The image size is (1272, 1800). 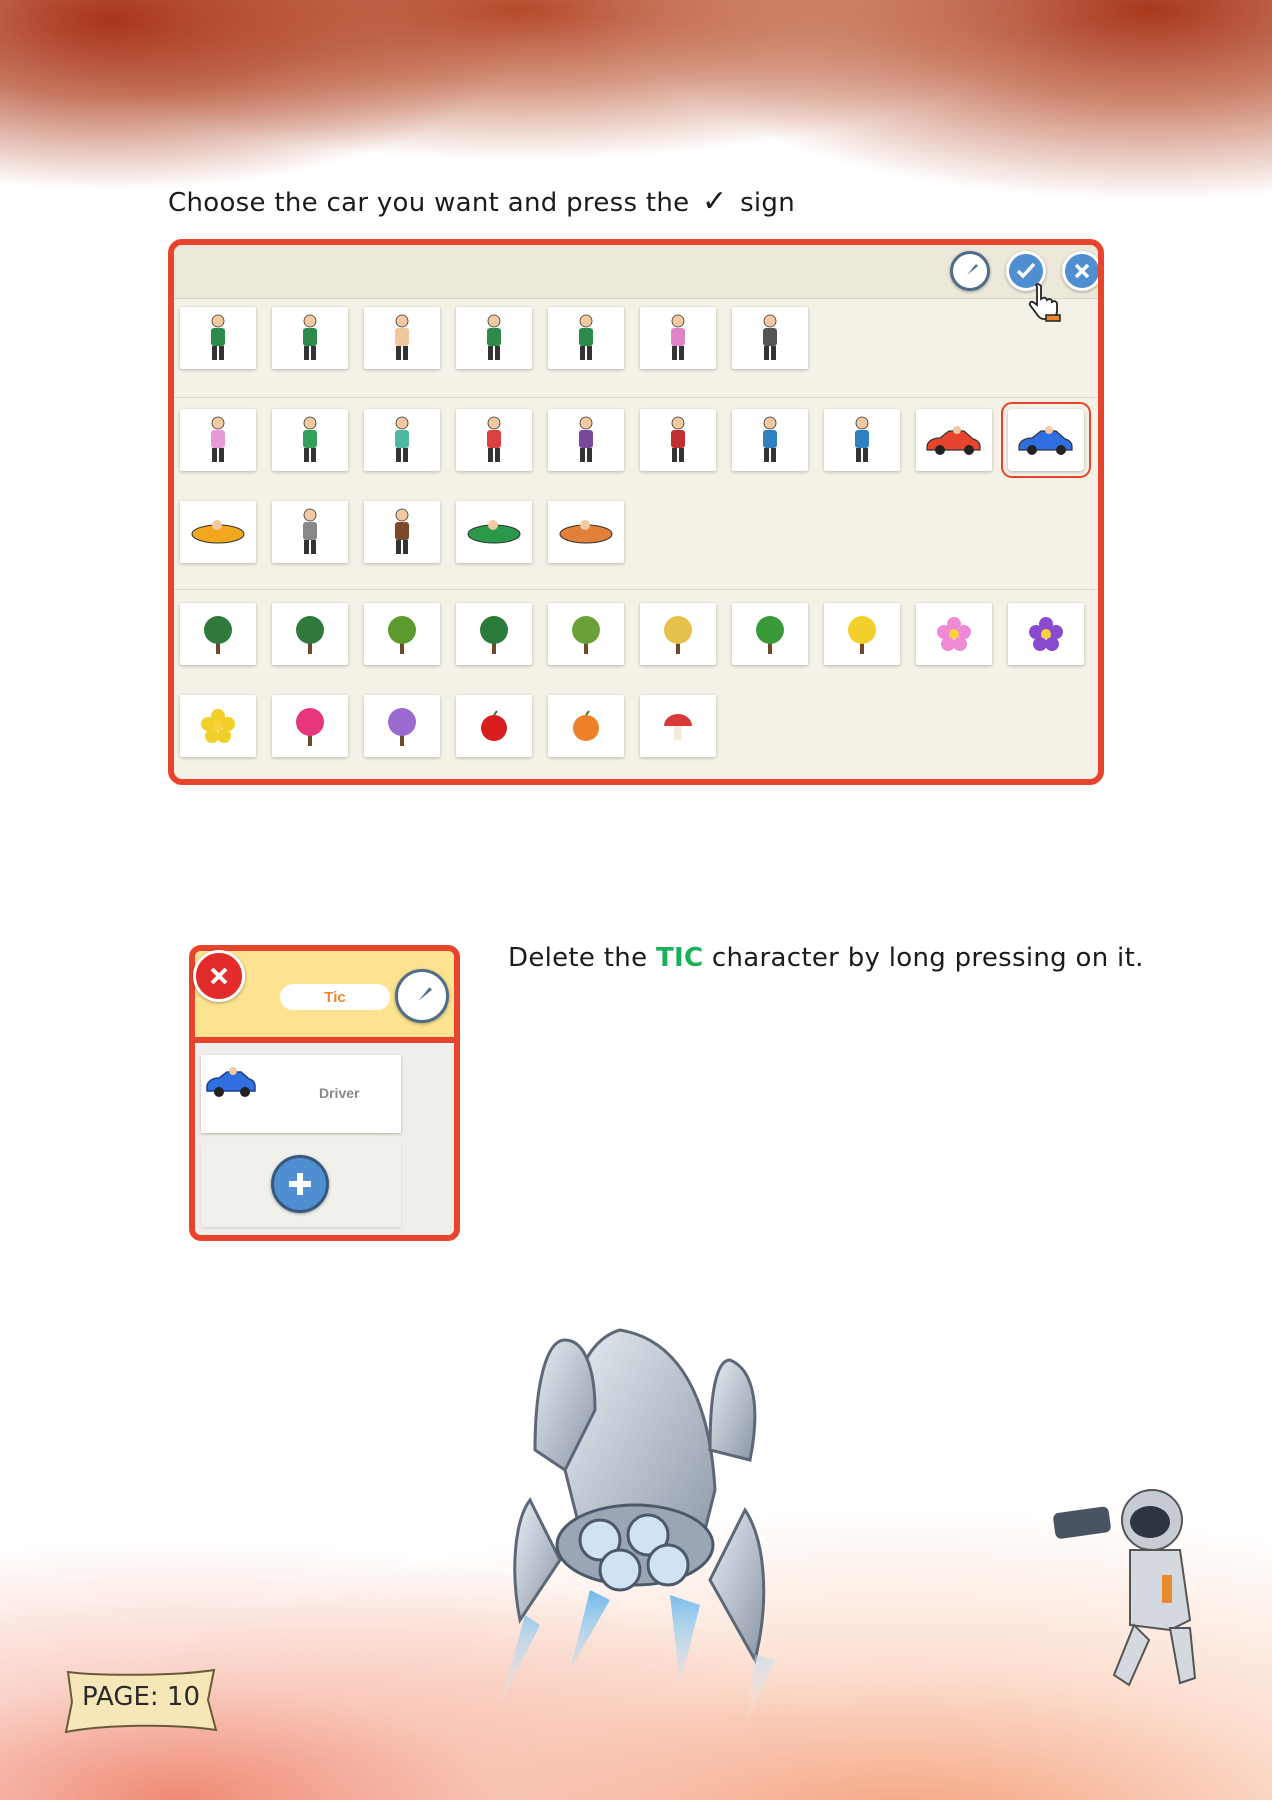 I want to click on cactus-icon, so click(x=770, y=635).